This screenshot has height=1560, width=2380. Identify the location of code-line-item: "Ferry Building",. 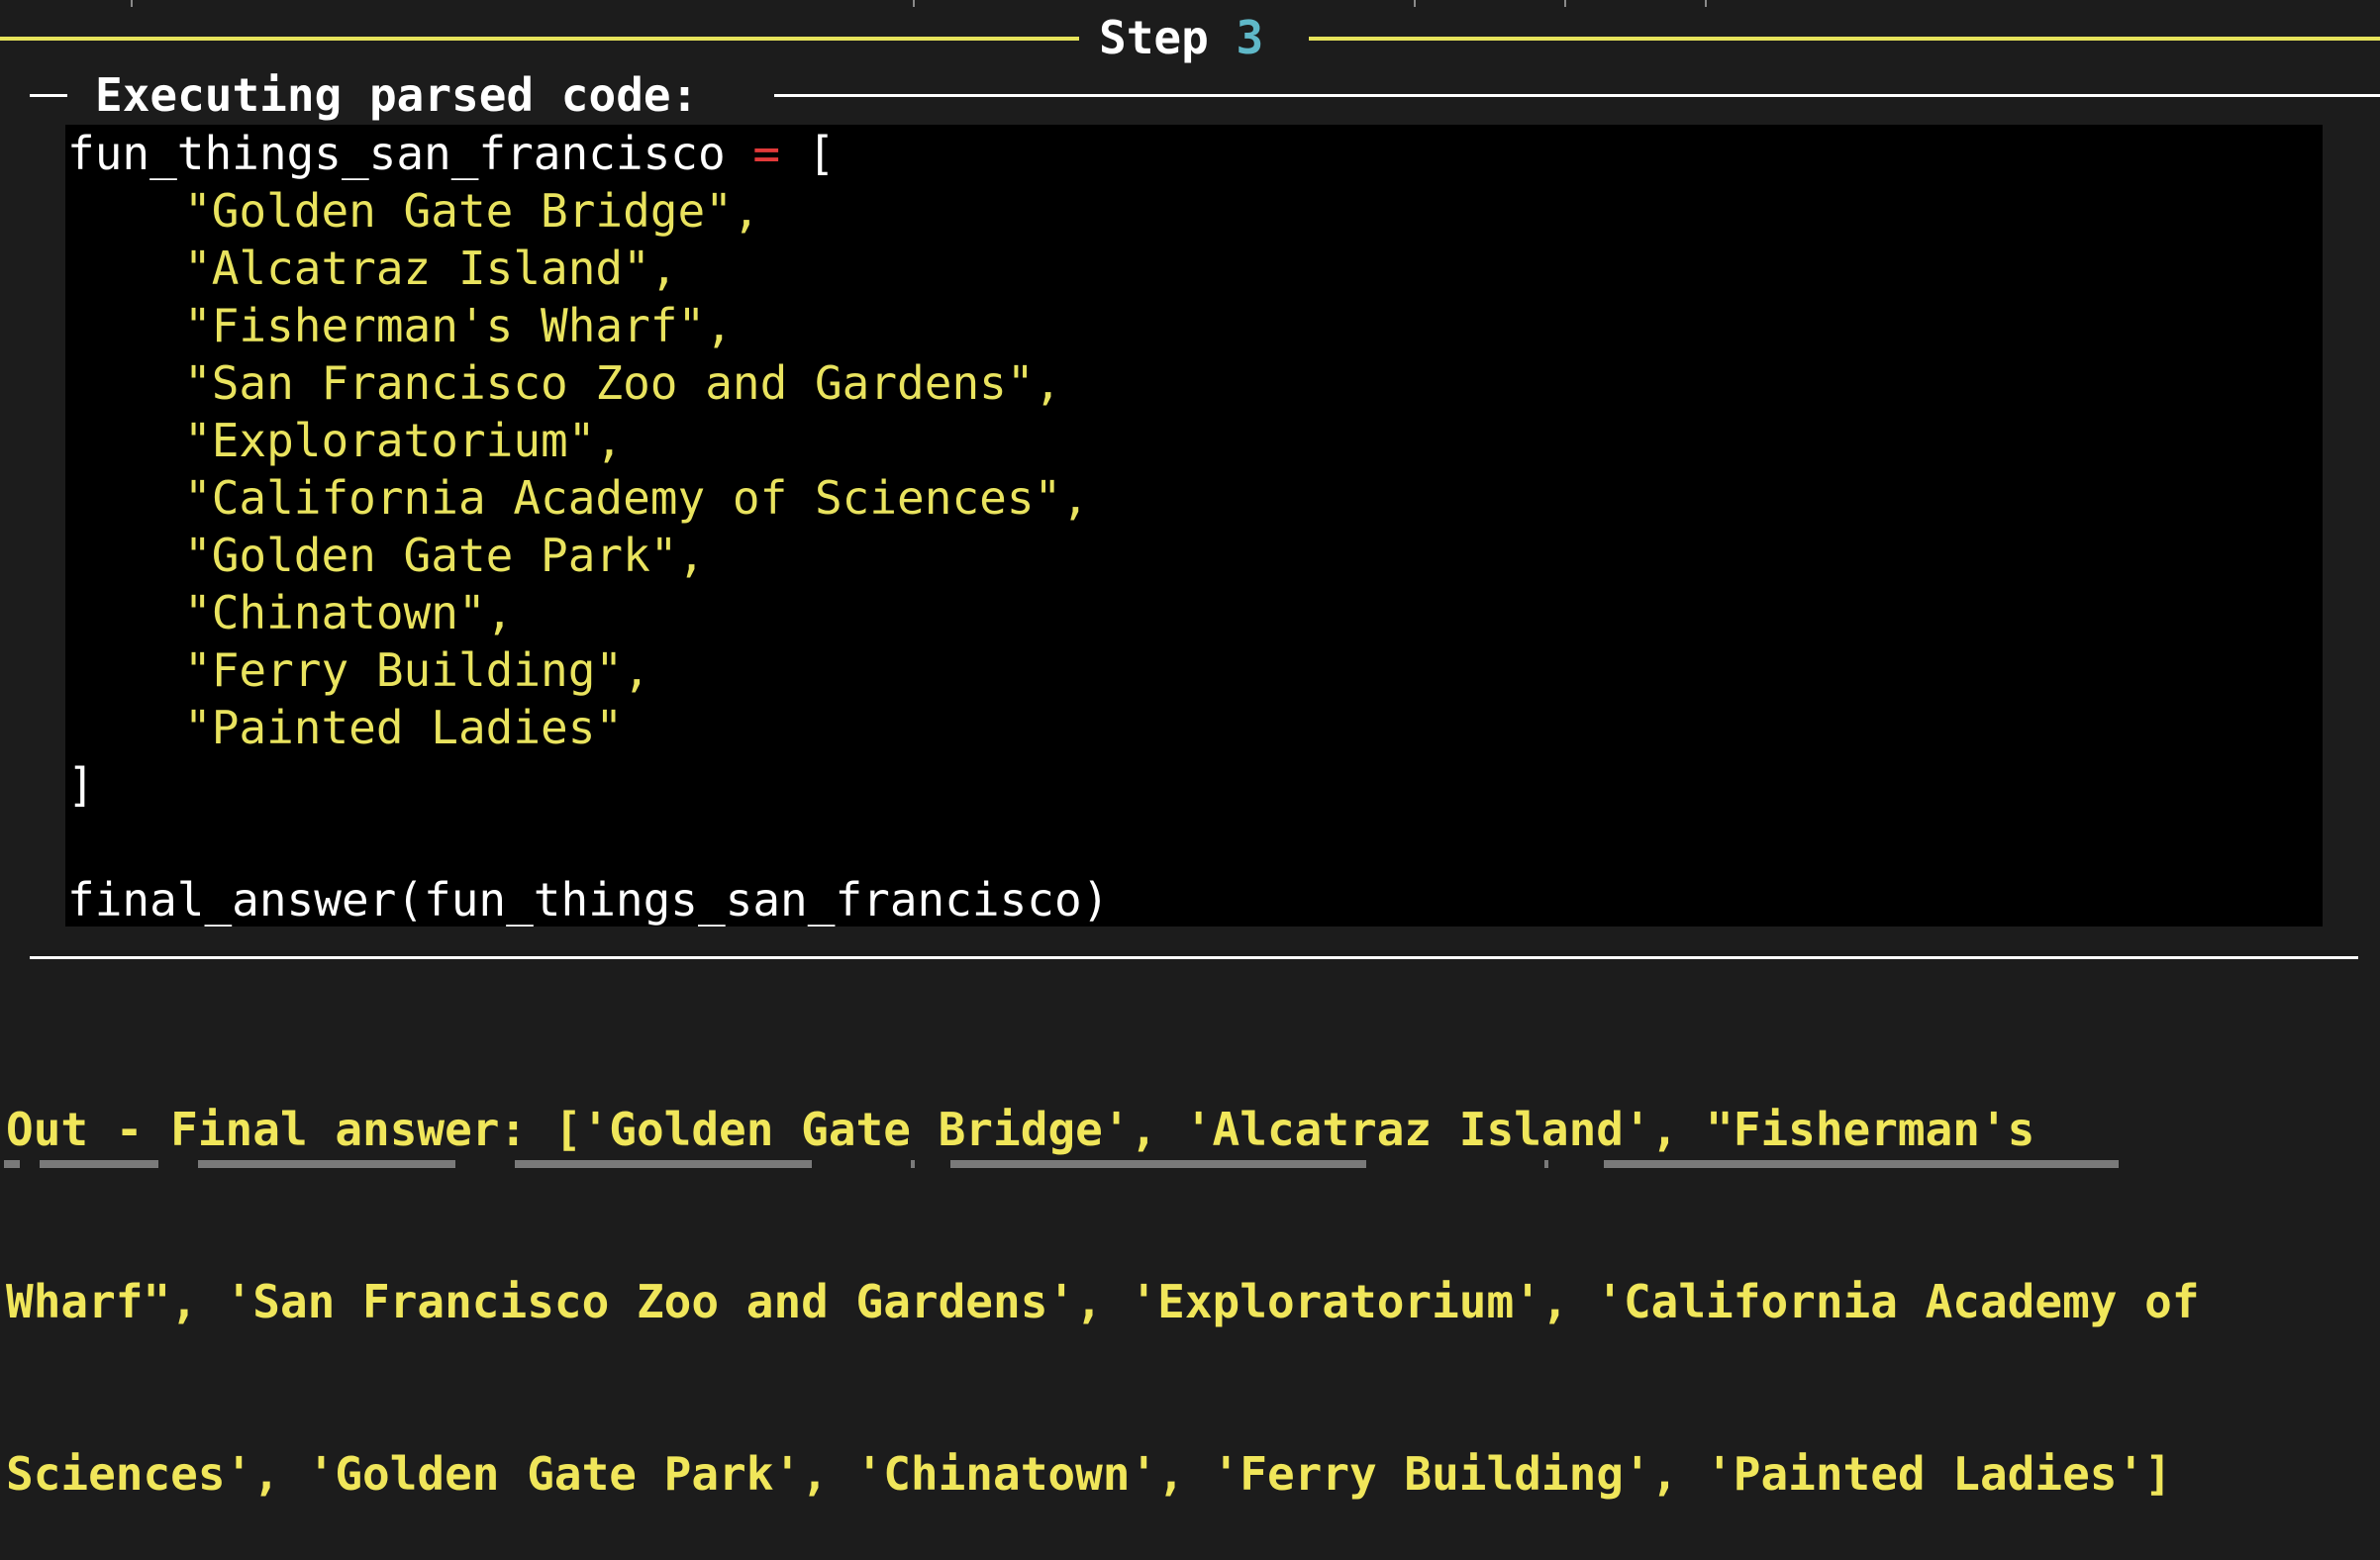
(417, 670).